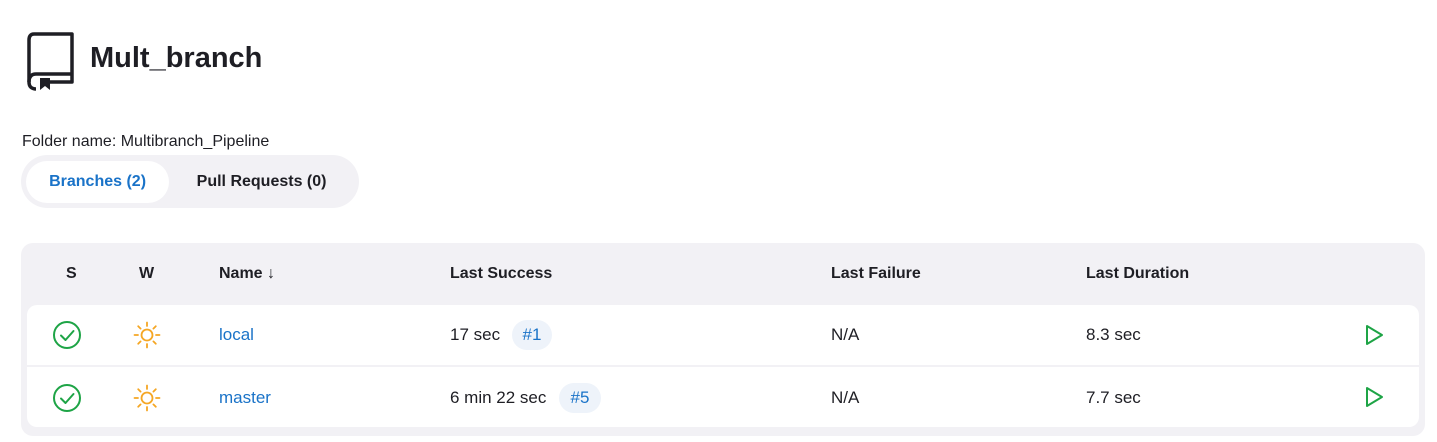 The width and height of the screenshot is (1437, 442). What do you see at coordinates (71, 274) in the screenshot?
I see `column-header-status: S` at bounding box center [71, 274].